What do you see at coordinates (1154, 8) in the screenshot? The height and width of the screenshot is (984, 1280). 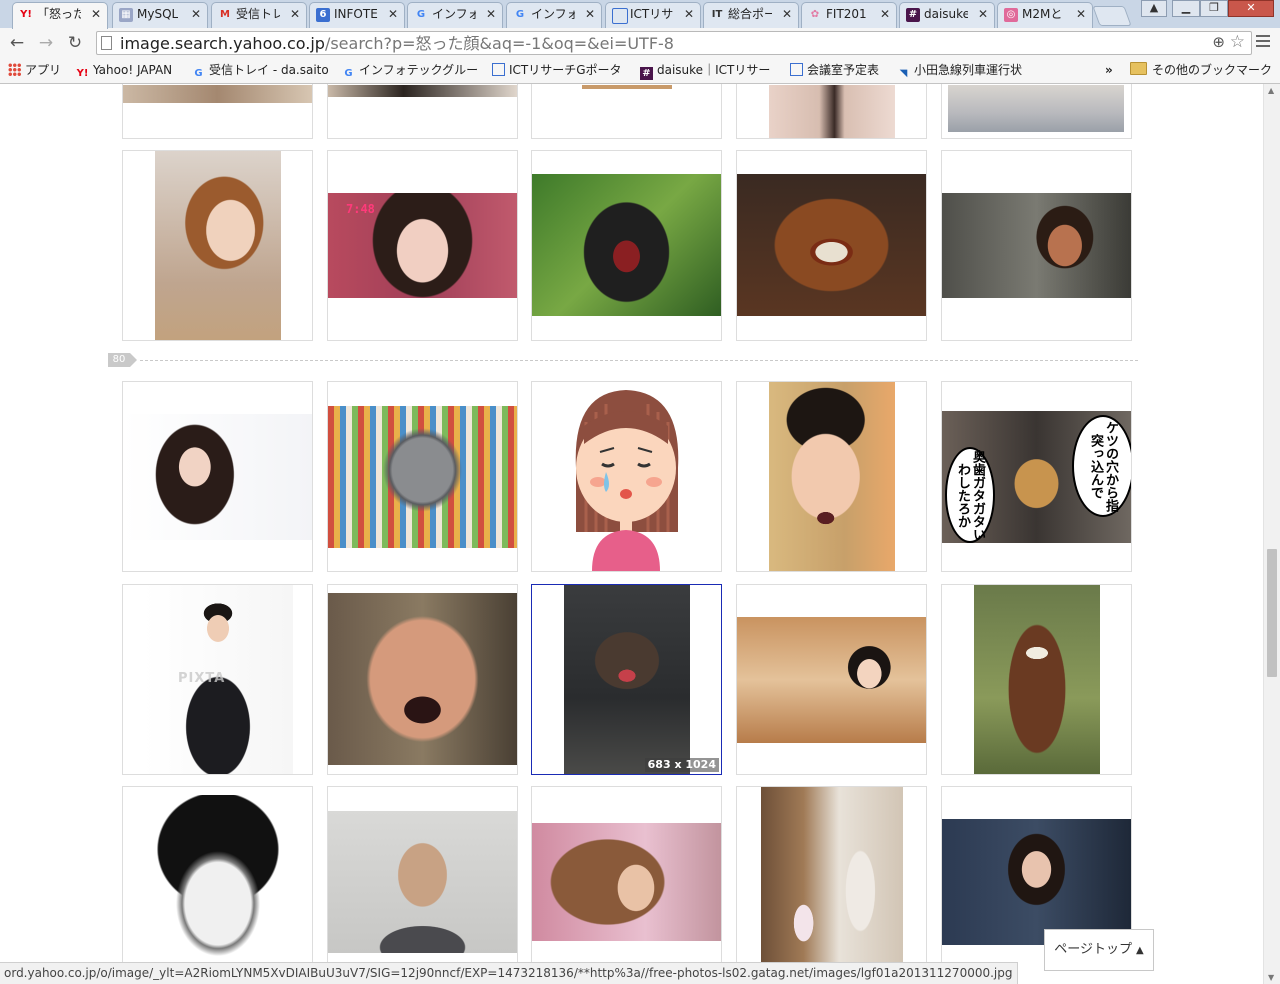 I see `user-icon: ▲` at bounding box center [1154, 8].